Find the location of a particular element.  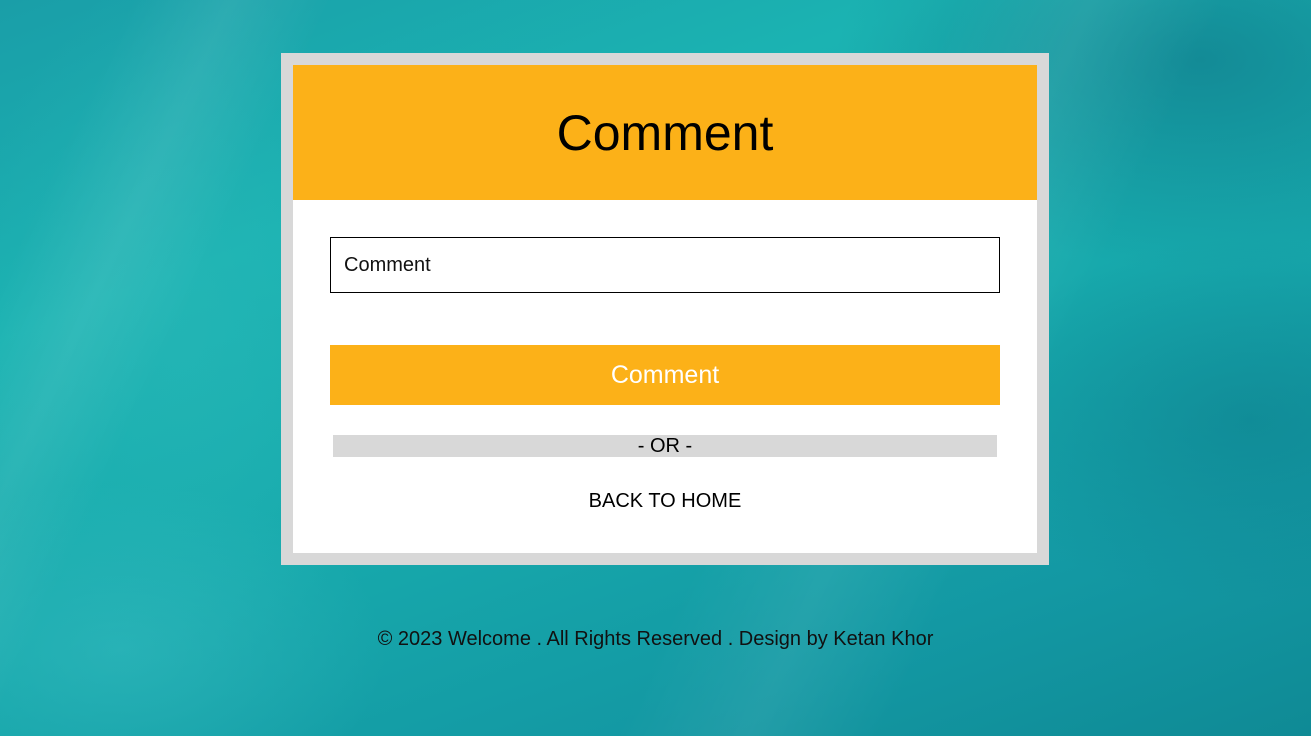

page-title: Comment is located at coordinates (665, 132).